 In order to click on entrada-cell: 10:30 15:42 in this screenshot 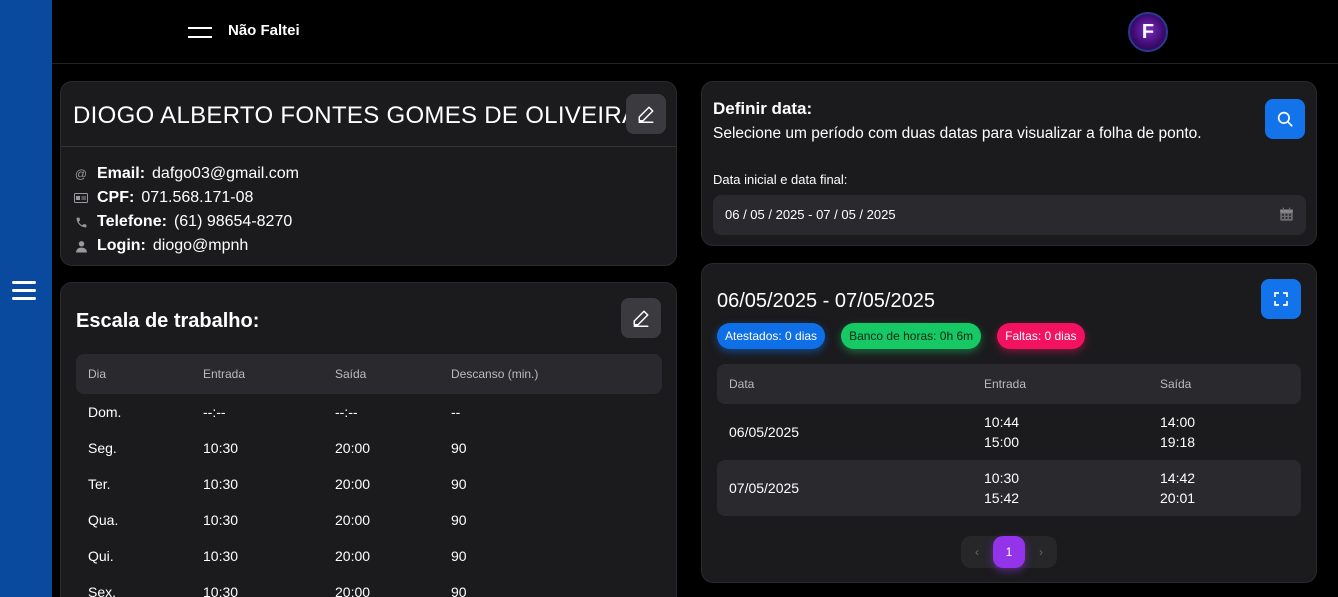, I will do `click(1060, 488)`.